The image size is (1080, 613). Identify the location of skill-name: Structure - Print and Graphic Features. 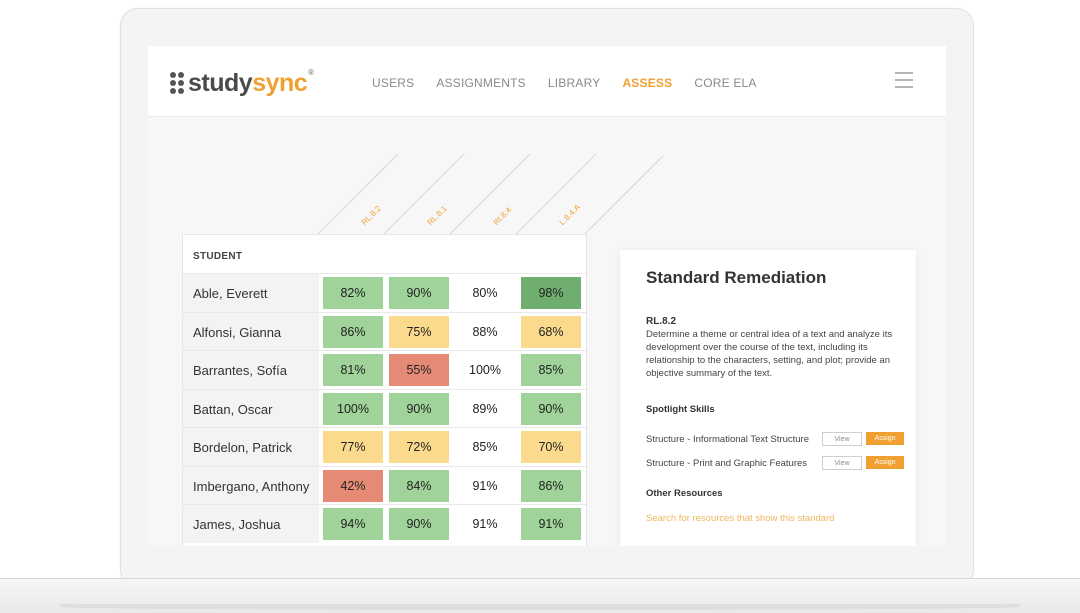
(727, 463).